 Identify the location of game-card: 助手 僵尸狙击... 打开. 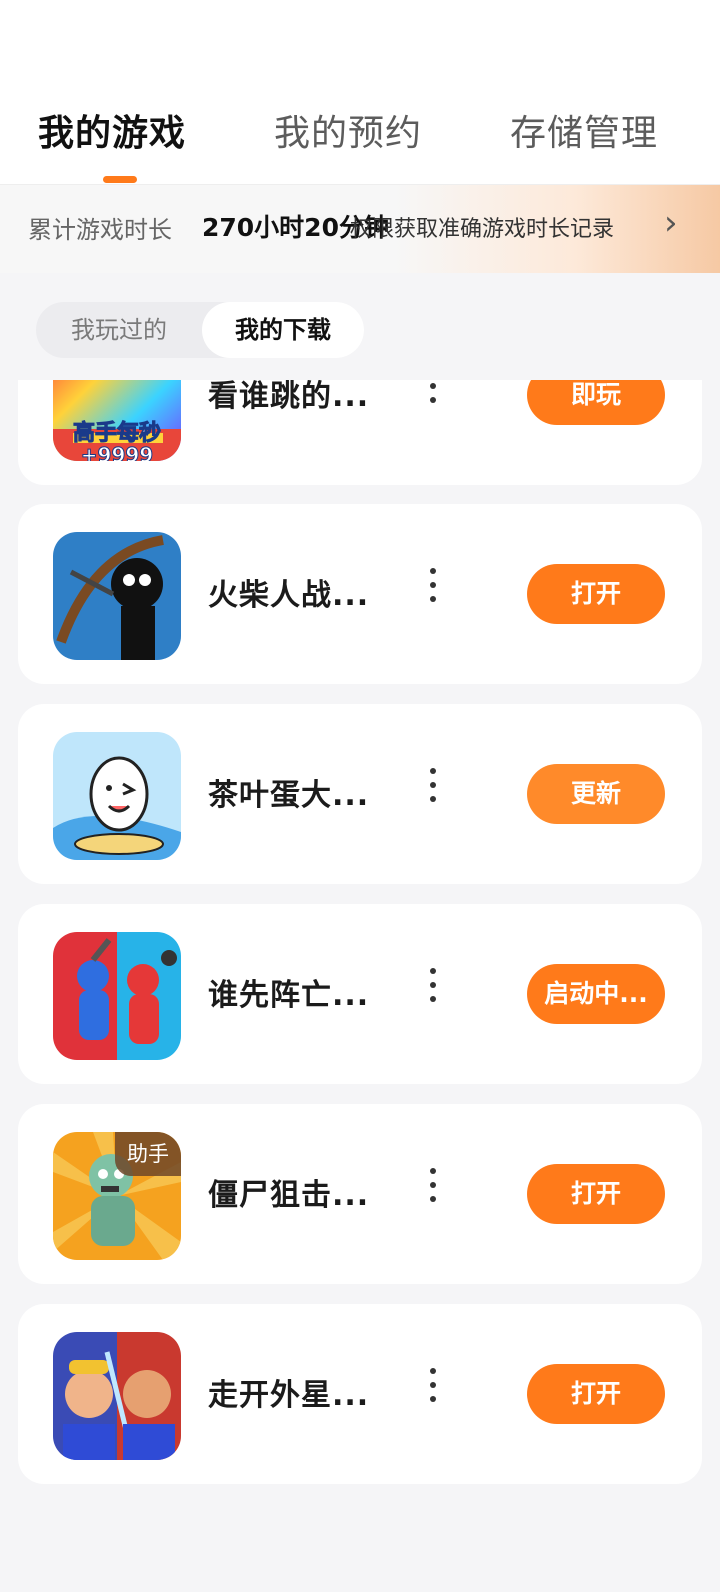
(360, 1194).